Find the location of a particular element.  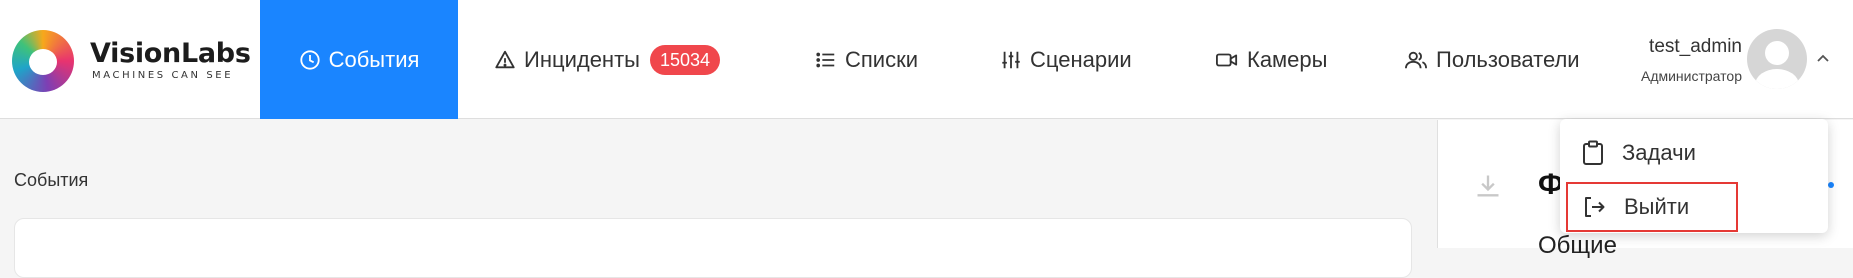

nav-item-label: Камеры is located at coordinates (1287, 59).